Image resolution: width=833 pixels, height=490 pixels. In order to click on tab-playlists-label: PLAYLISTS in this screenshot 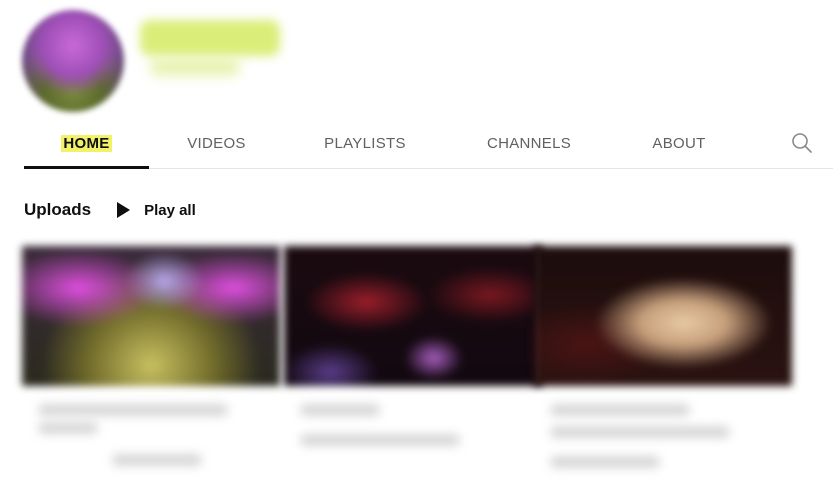, I will do `click(365, 143)`.